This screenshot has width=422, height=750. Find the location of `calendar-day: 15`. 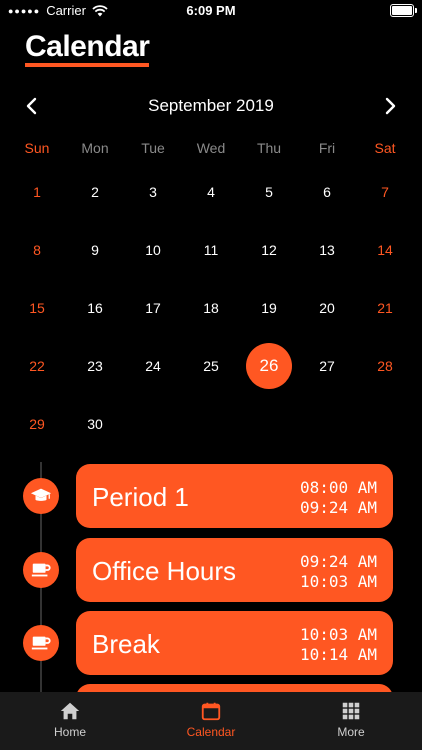

calendar-day: 15 is located at coordinates (37, 308).